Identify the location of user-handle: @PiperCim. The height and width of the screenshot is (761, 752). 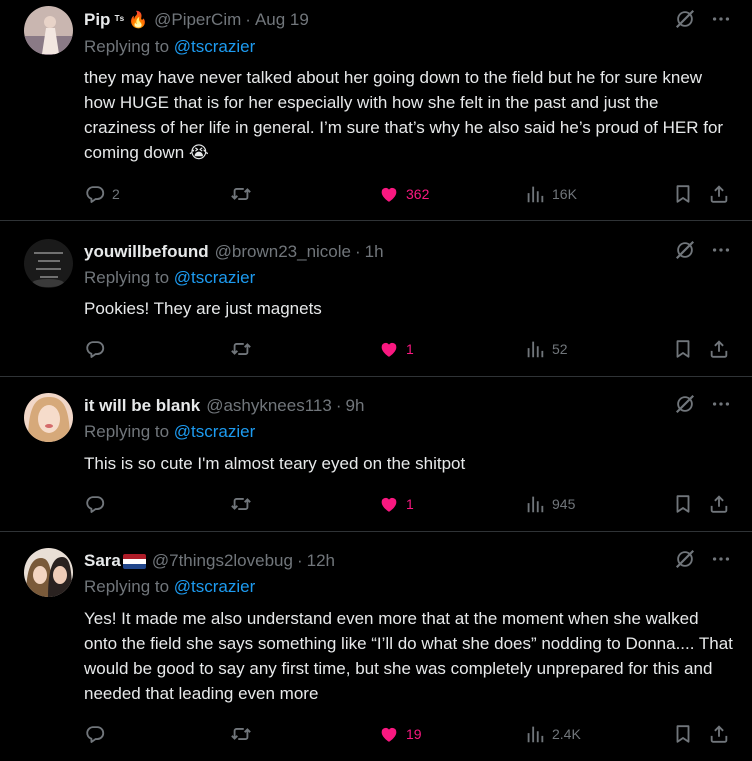
(197, 20).